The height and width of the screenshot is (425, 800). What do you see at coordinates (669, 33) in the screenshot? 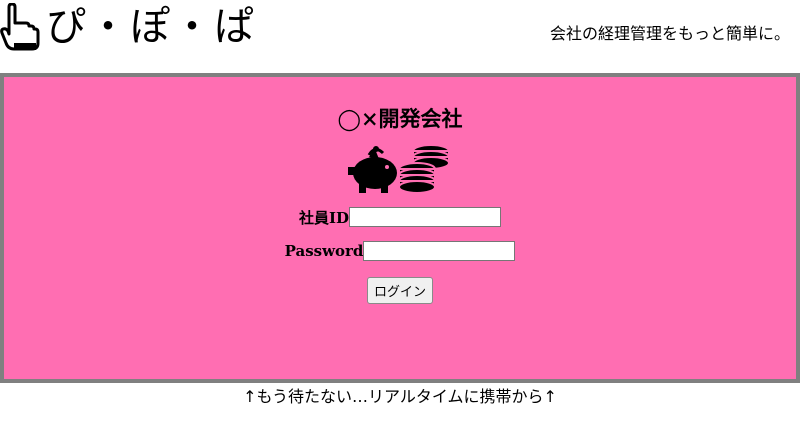
I see `tagline: 会社の経理管理をもっと簡単に。` at bounding box center [669, 33].